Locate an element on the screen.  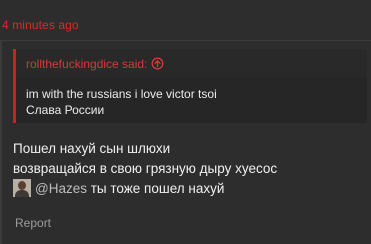
quote-header: rollthefuckingdice said: is located at coordinates (191, 63).